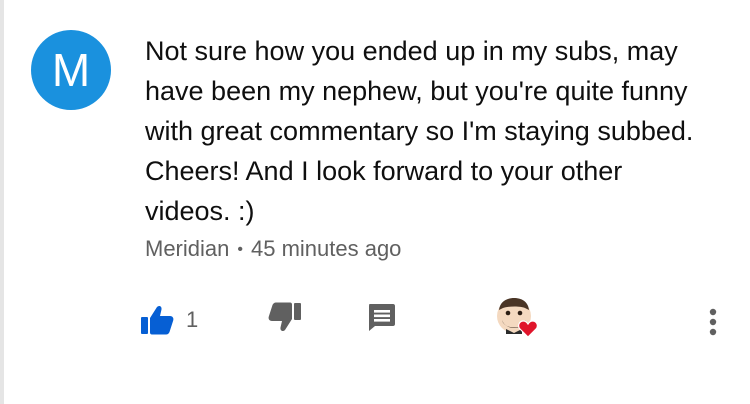 The height and width of the screenshot is (404, 750). Describe the element at coordinates (200, 211) in the screenshot. I see `comment-line: videos. :)` at that location.